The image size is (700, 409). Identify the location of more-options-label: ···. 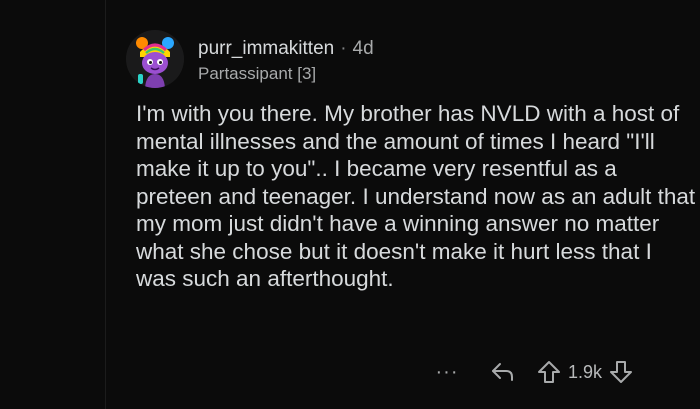
(447, 372).